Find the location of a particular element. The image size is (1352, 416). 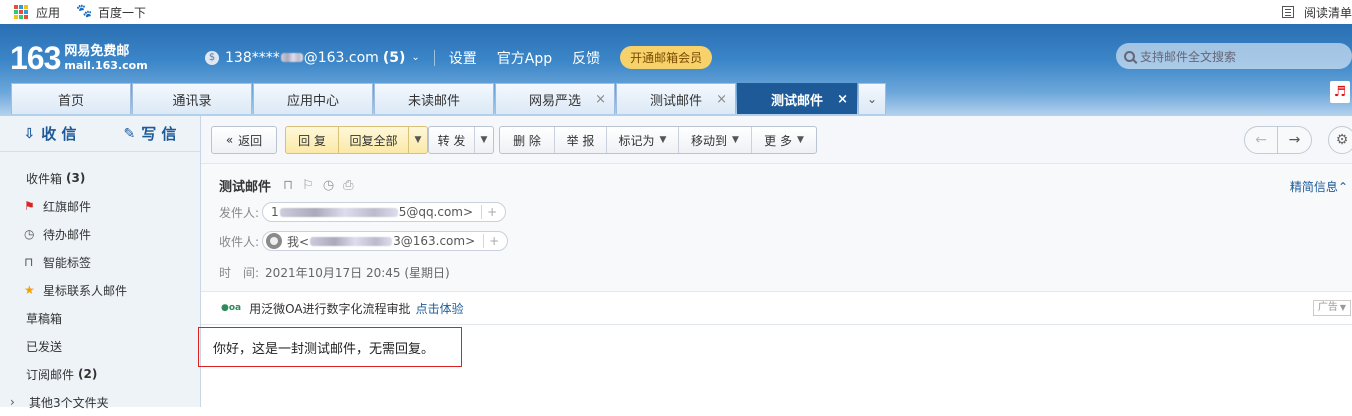

to-row: 收件人: 我< 3@163.com> + is located at coordinates (364, 241).